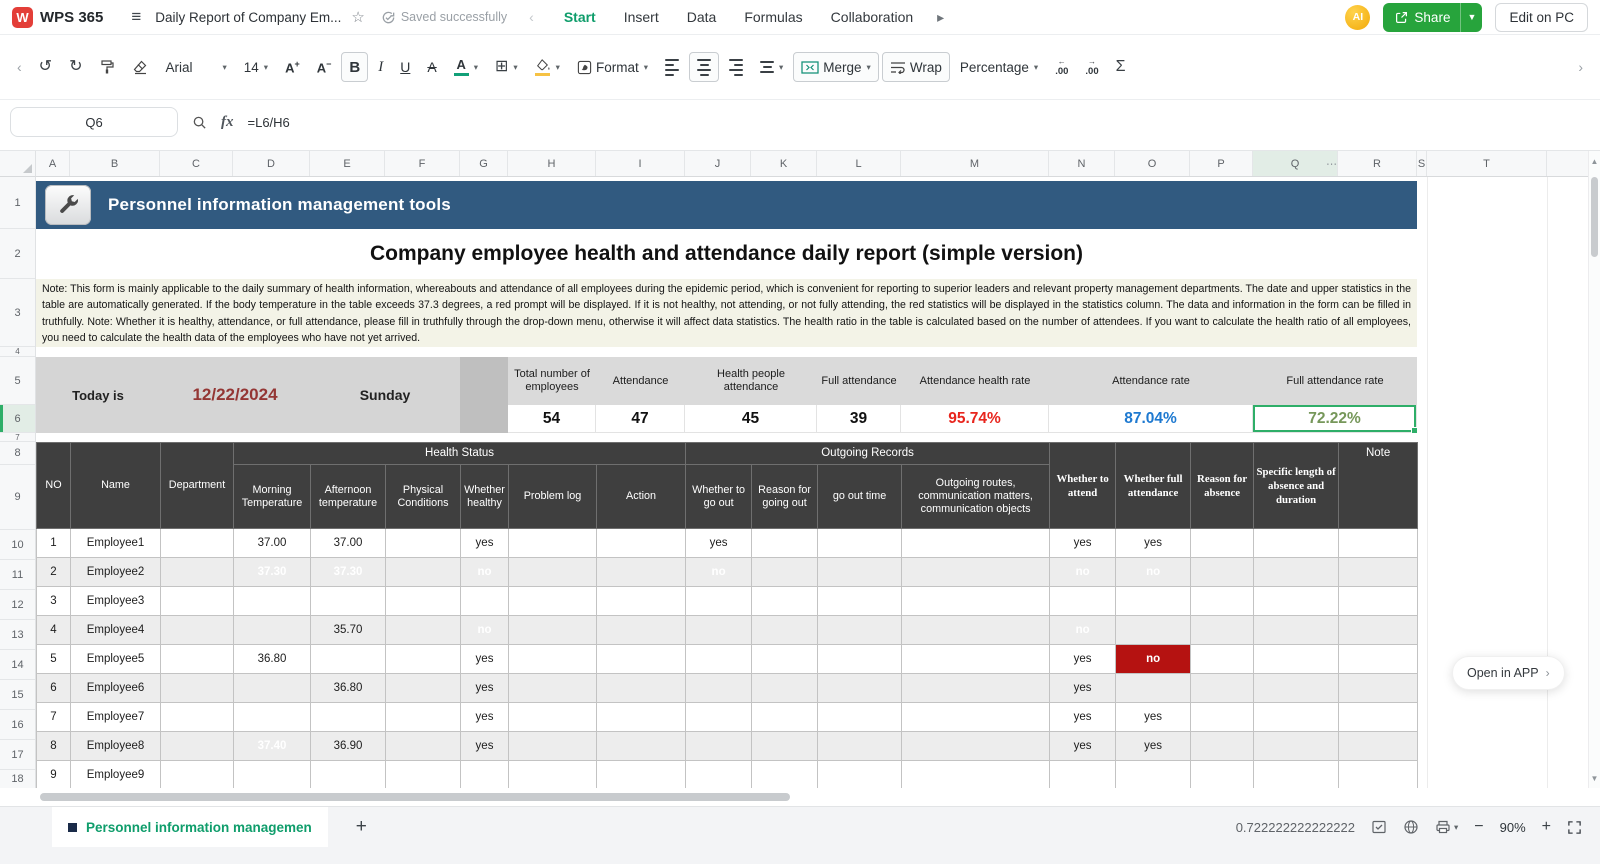 This screenshot has width=1600, height=864. I want to click on table-header: Morning Temperature, so click(272, 496).